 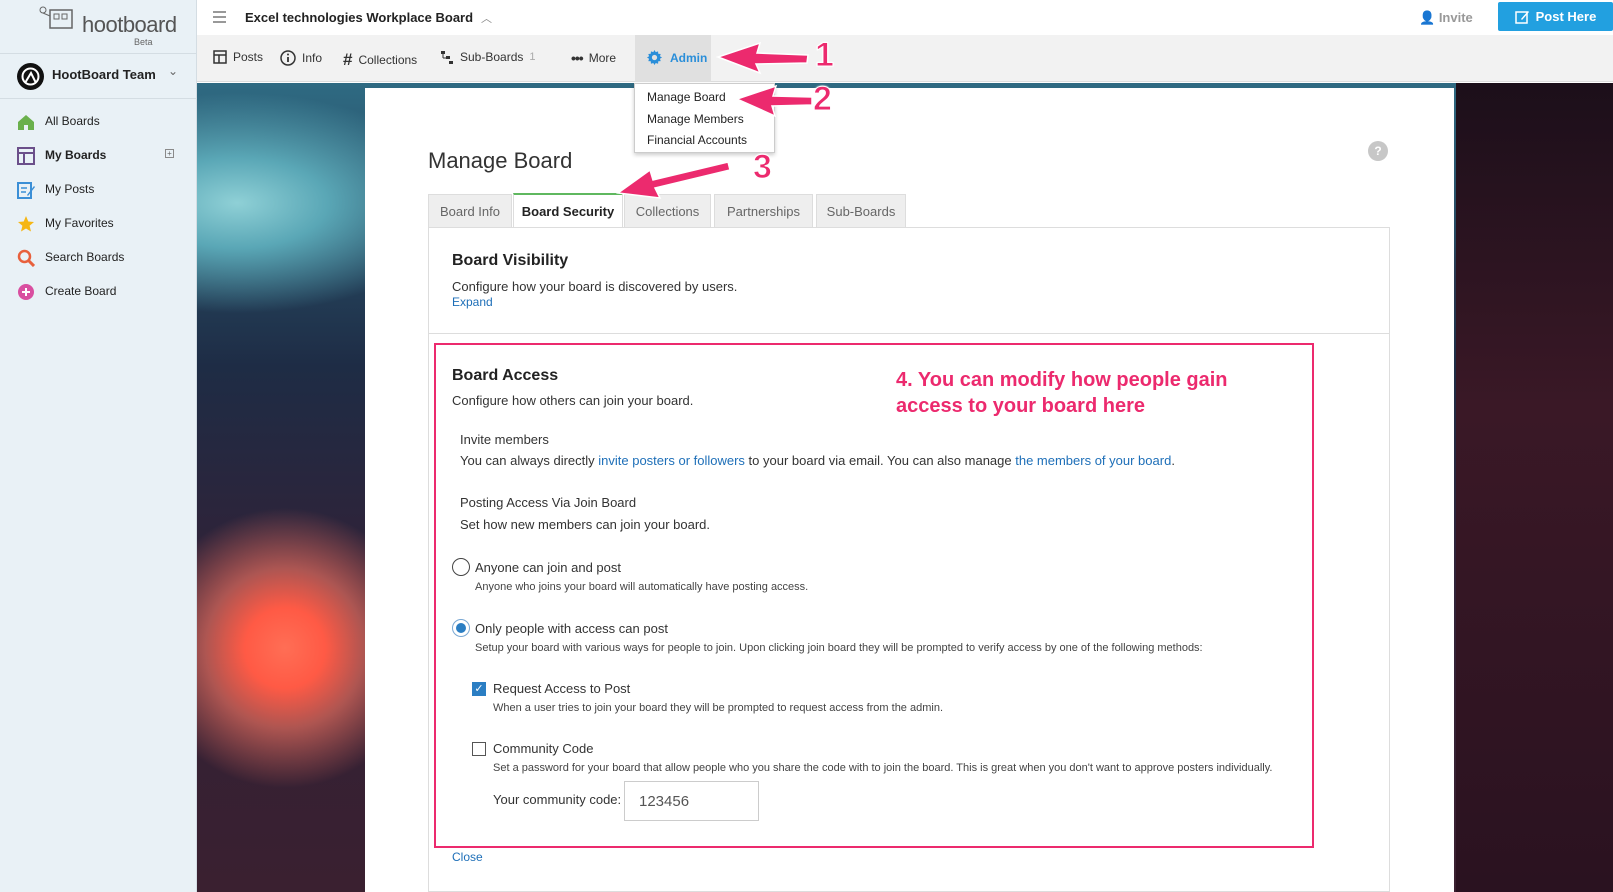 I want to click on request-access-label: Request Access to Post, so click(x=561, y=688).